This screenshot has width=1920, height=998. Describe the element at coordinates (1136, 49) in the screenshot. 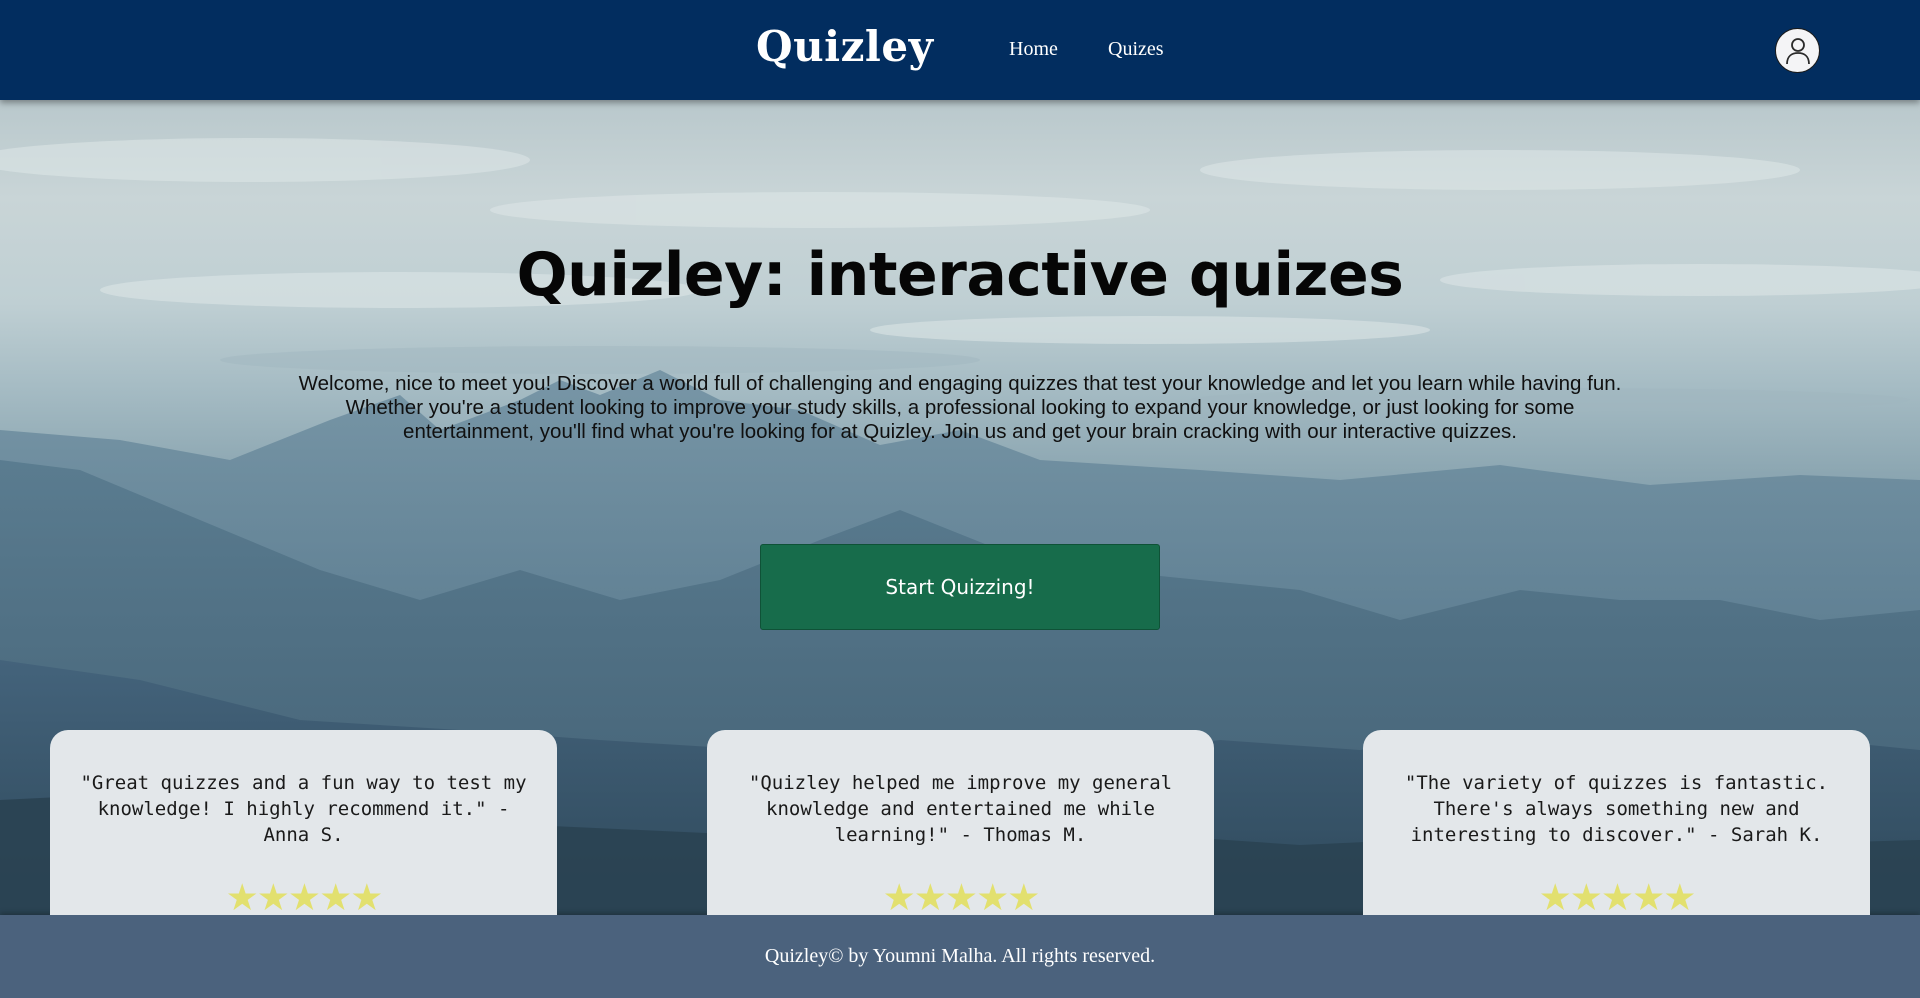

I see `nav-quizes-link: Quizes` at that location.